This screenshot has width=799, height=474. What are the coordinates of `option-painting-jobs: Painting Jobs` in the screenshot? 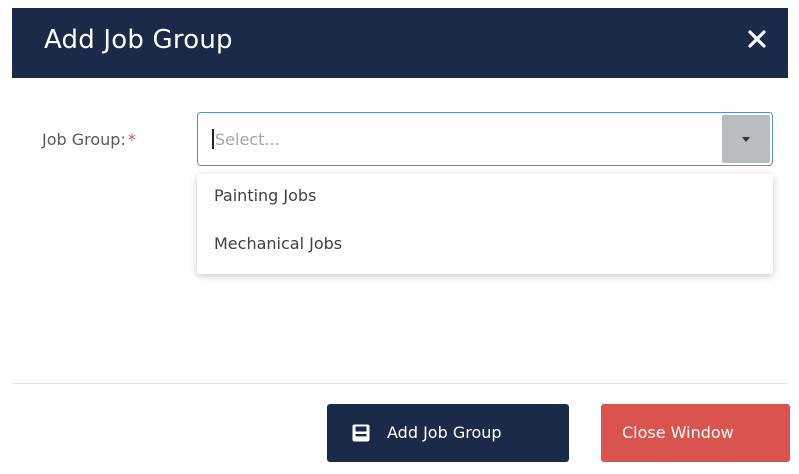 It's located at (265, 195).